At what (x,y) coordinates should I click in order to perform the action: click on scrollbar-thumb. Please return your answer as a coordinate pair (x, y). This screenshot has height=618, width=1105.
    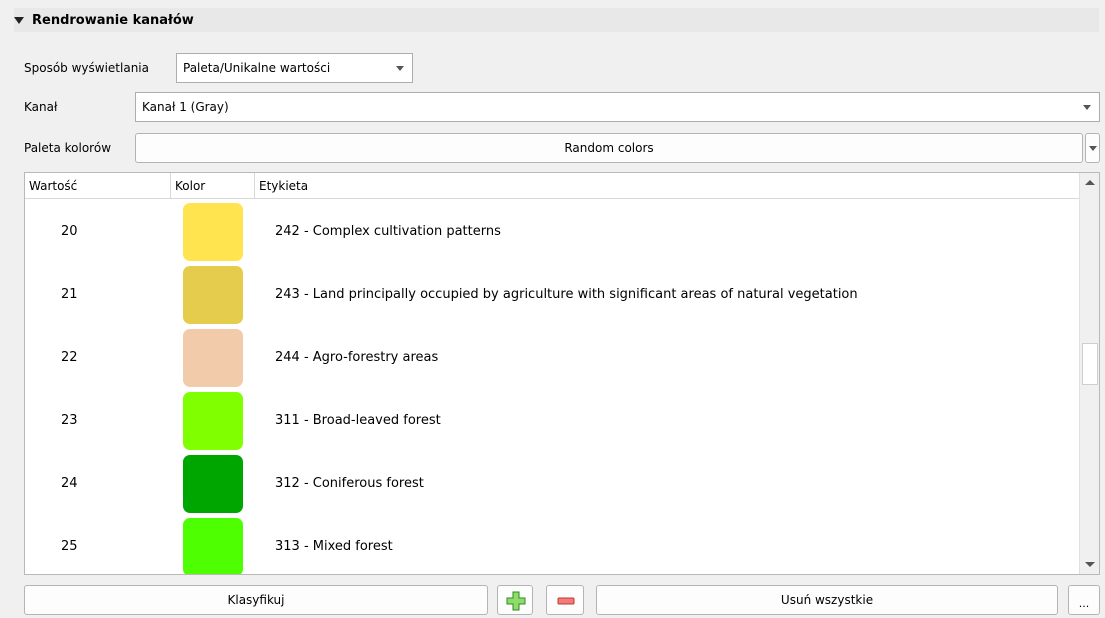
    Looking at the image, I should click on (1090, 364).